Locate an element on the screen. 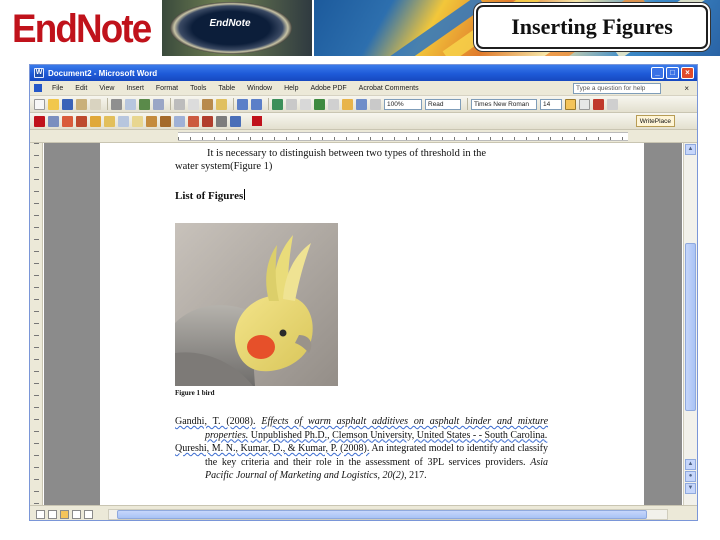  previous-page-icon: ▲ is located at coordinates (690, 464).